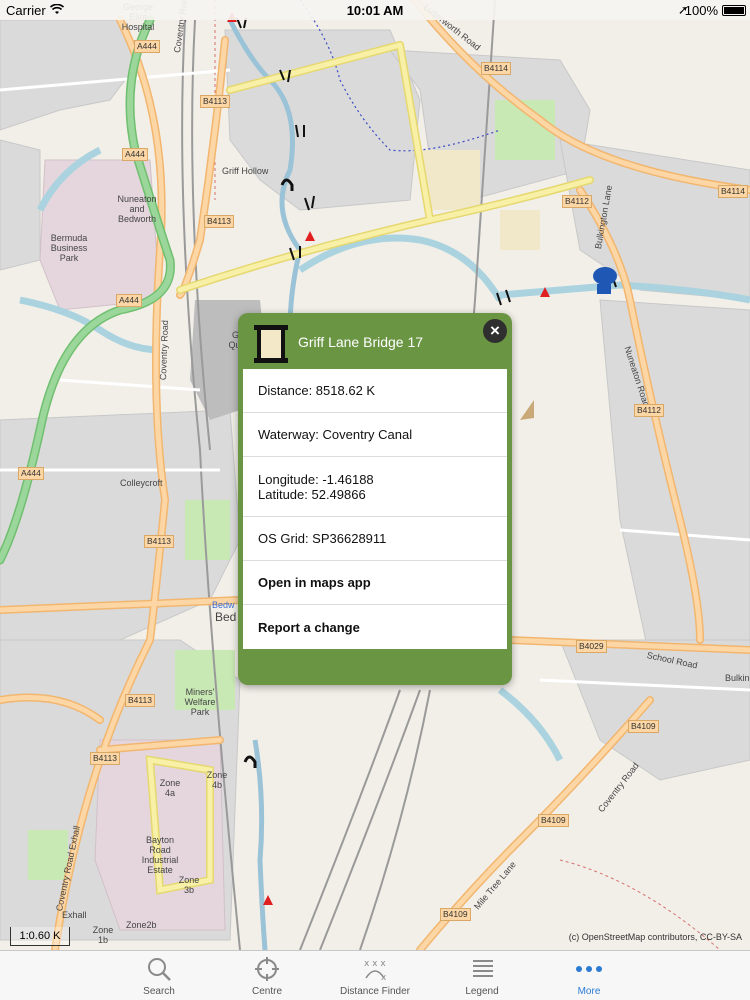 Image resolution: width=750 pixels, height=1000 pixels. What do you see at coordinates (361, 342) in the screenshot?
I see `popup-title: Griff Lane Bridge 17` at bounding box center [361, 342].